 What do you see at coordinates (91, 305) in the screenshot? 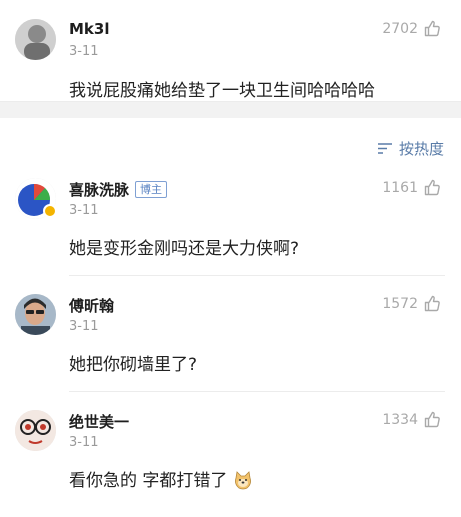
I see `username: 傅昕翰` at bounding box center [91, 305].